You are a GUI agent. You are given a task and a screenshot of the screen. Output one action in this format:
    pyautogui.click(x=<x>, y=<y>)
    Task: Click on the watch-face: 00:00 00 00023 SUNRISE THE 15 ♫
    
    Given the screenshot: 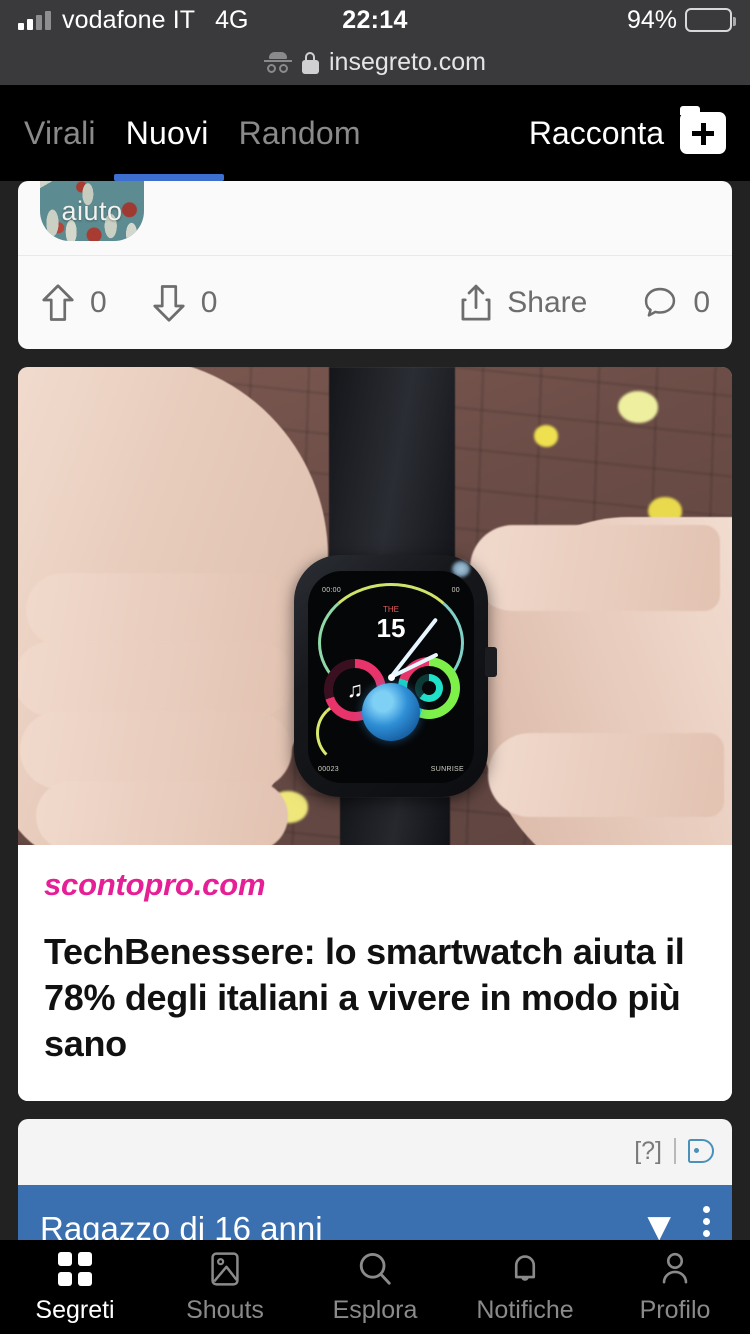 What is the action you would take?
    pyautogui.click(x=391, y=677)
    